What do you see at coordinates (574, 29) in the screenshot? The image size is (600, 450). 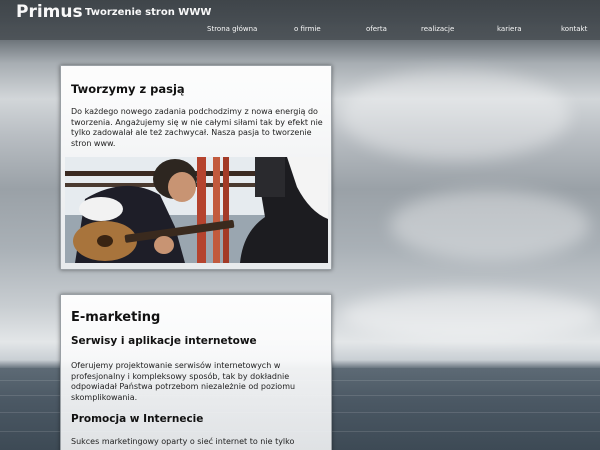 I see `nav-item-contact: kontakt` at bounding box center [574, 29].